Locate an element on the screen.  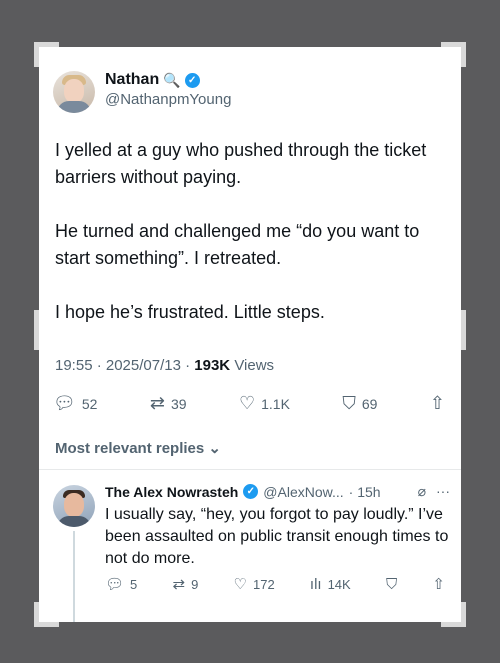
reply-views-count: 14K is located at coordinates (339, 584).